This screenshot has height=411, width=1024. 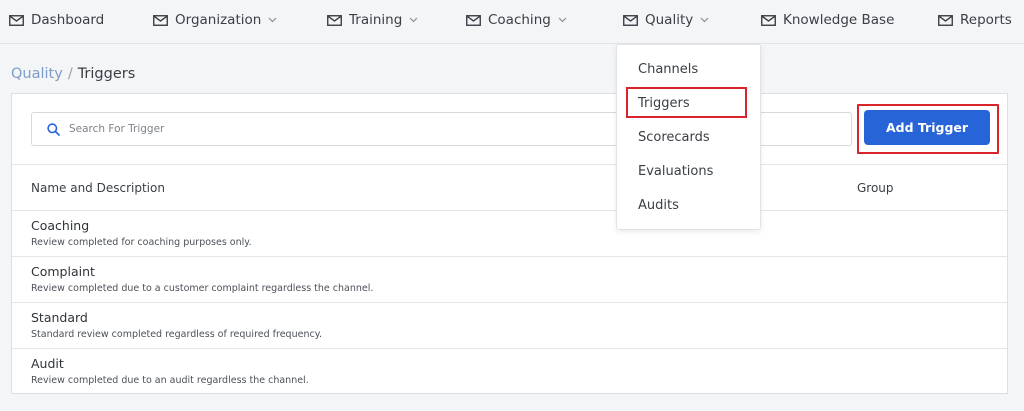 I want to click on nav-dashboard: Dashboard, so click(x=56, y=20).